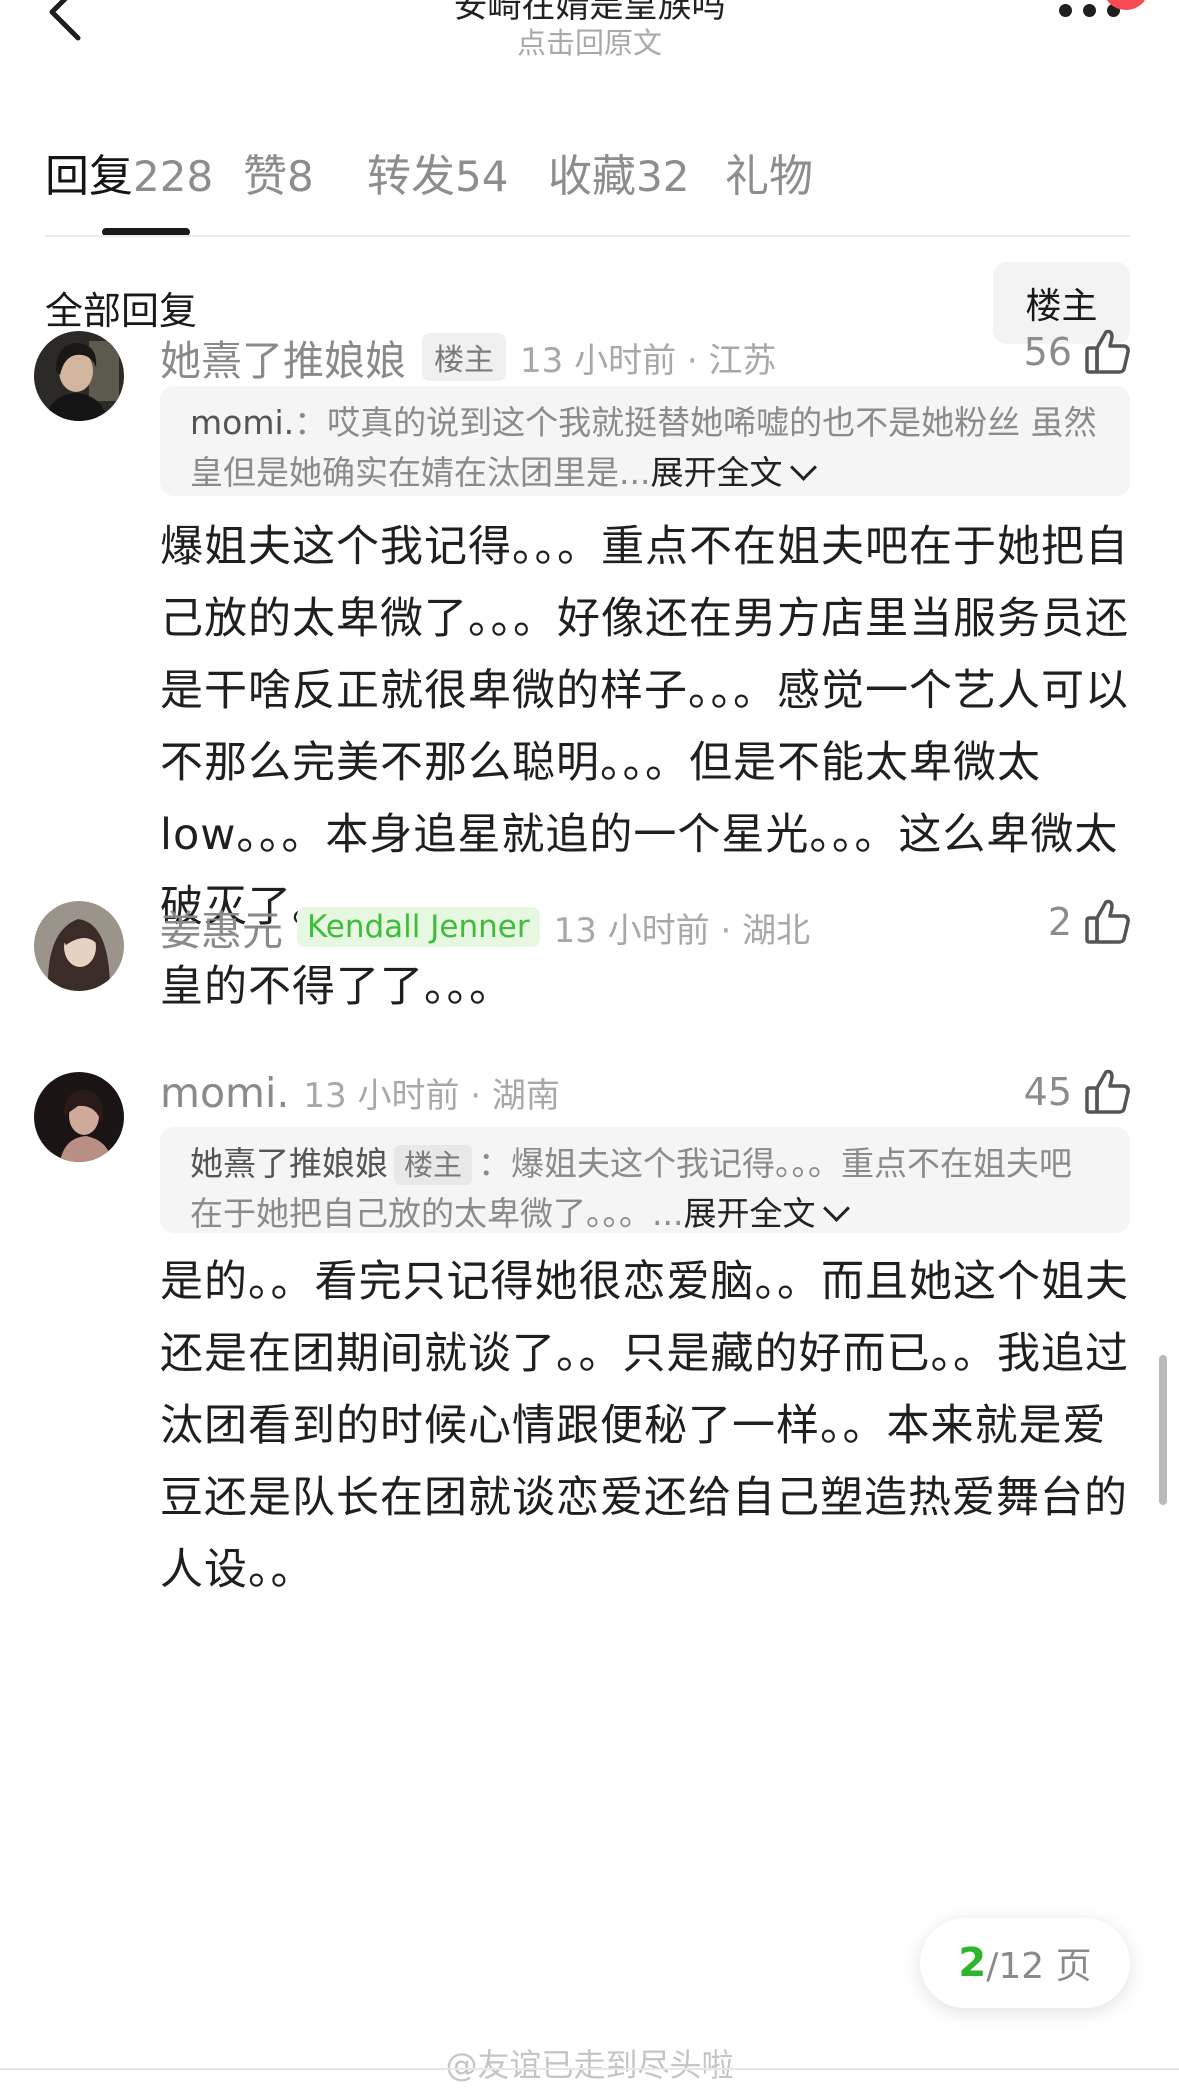  What do you see at coordinates (221, 927) in the screenshot?
I see `username: 姜惠元` at bounding box center [221, 927].